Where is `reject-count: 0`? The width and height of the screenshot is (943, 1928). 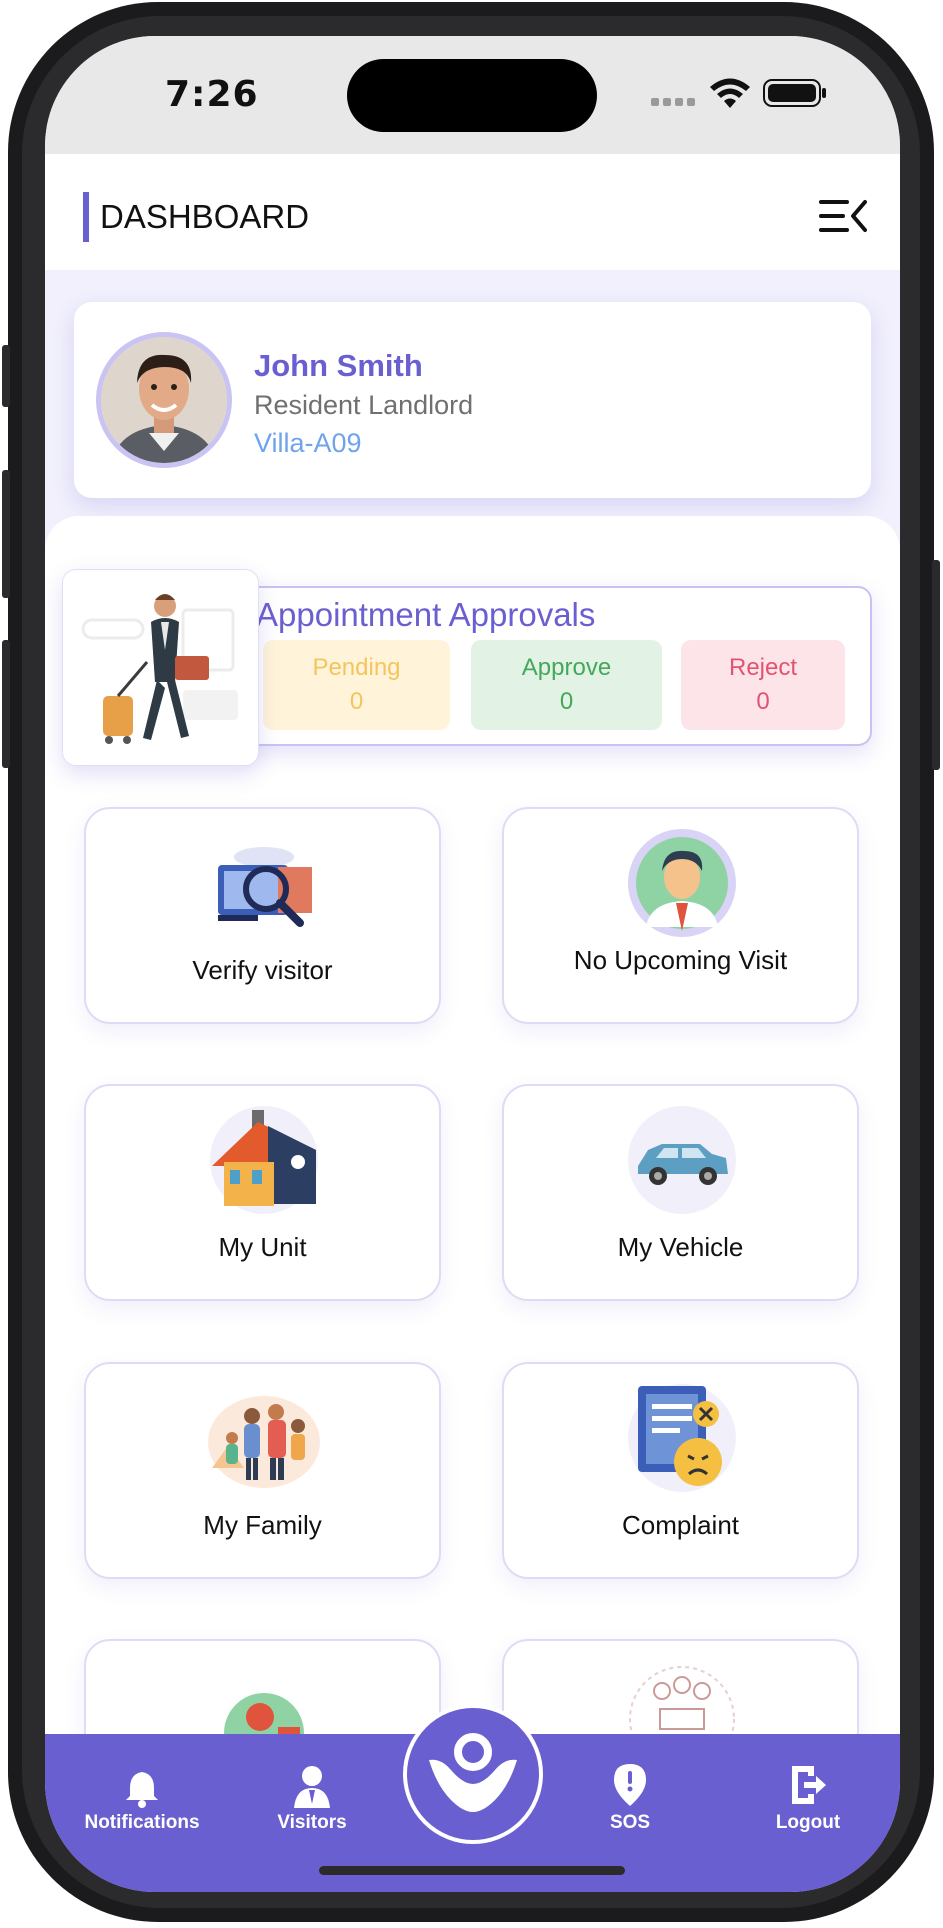 reject-count: 0 is located at coordinates (763, 701).